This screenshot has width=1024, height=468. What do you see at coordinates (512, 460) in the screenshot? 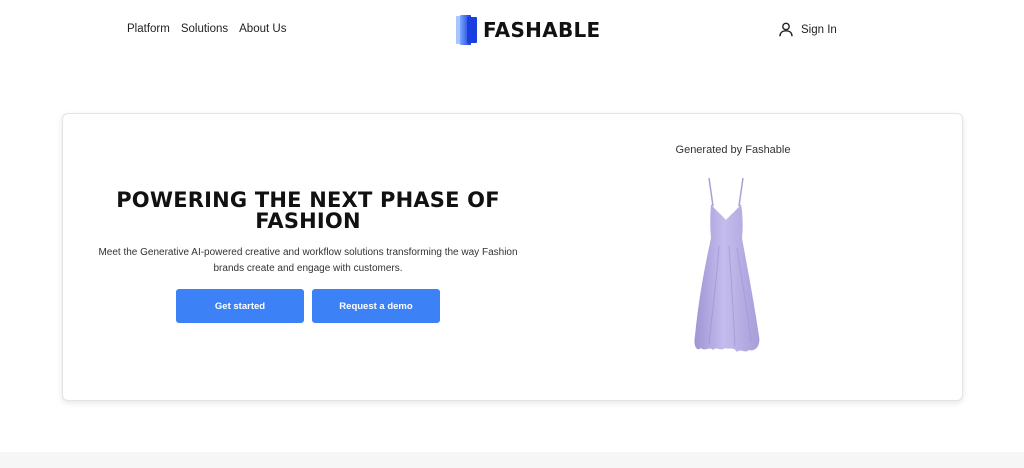
I see `bottom-band` at bounding box center [512, 460].